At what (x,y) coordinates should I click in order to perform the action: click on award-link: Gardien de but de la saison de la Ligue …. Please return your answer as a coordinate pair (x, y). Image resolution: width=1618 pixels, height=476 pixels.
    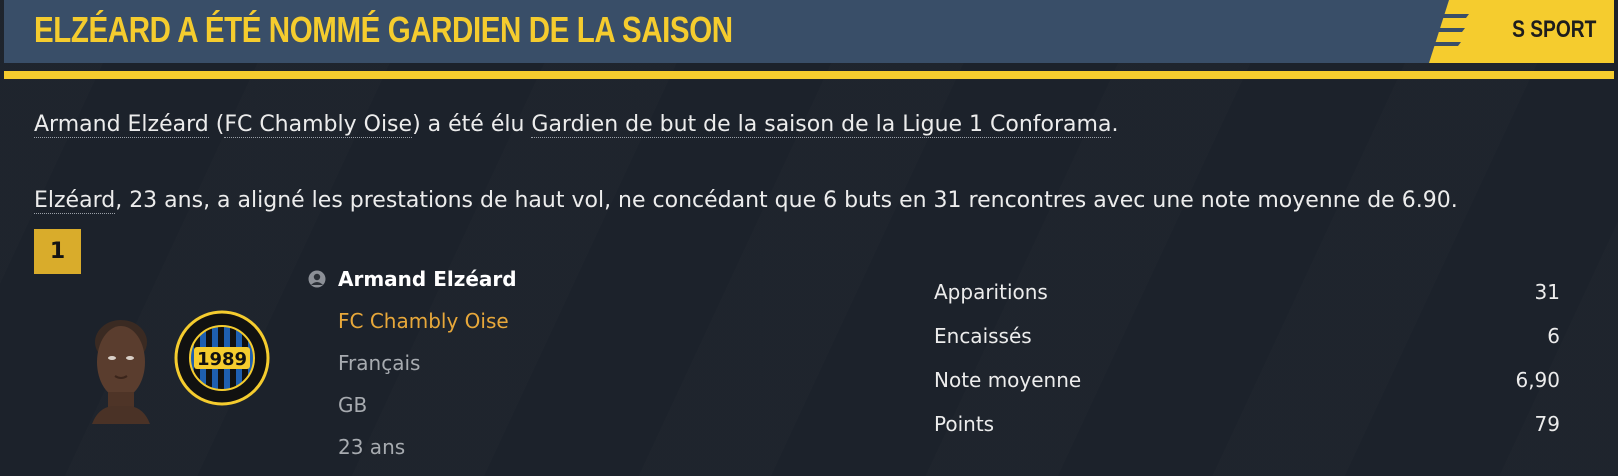
    Looking at the image, I should click on (821, 125).